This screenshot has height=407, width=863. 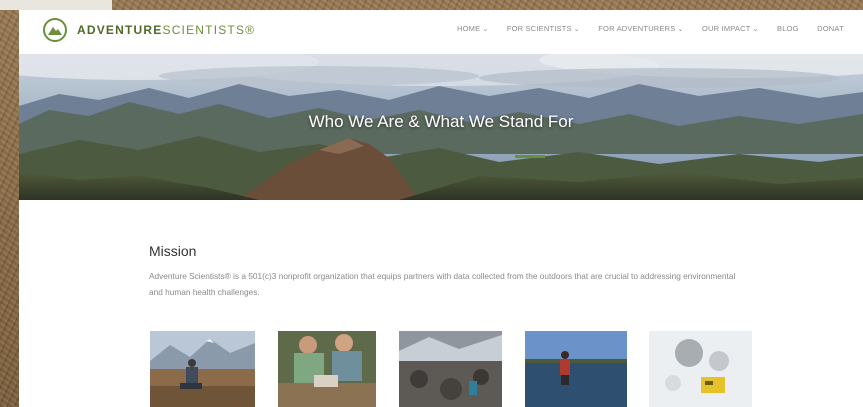 What do you see at coordinates (469, 28) in the screenshot?
I see `nav-label: HOME` at bounding box center [469, 28].